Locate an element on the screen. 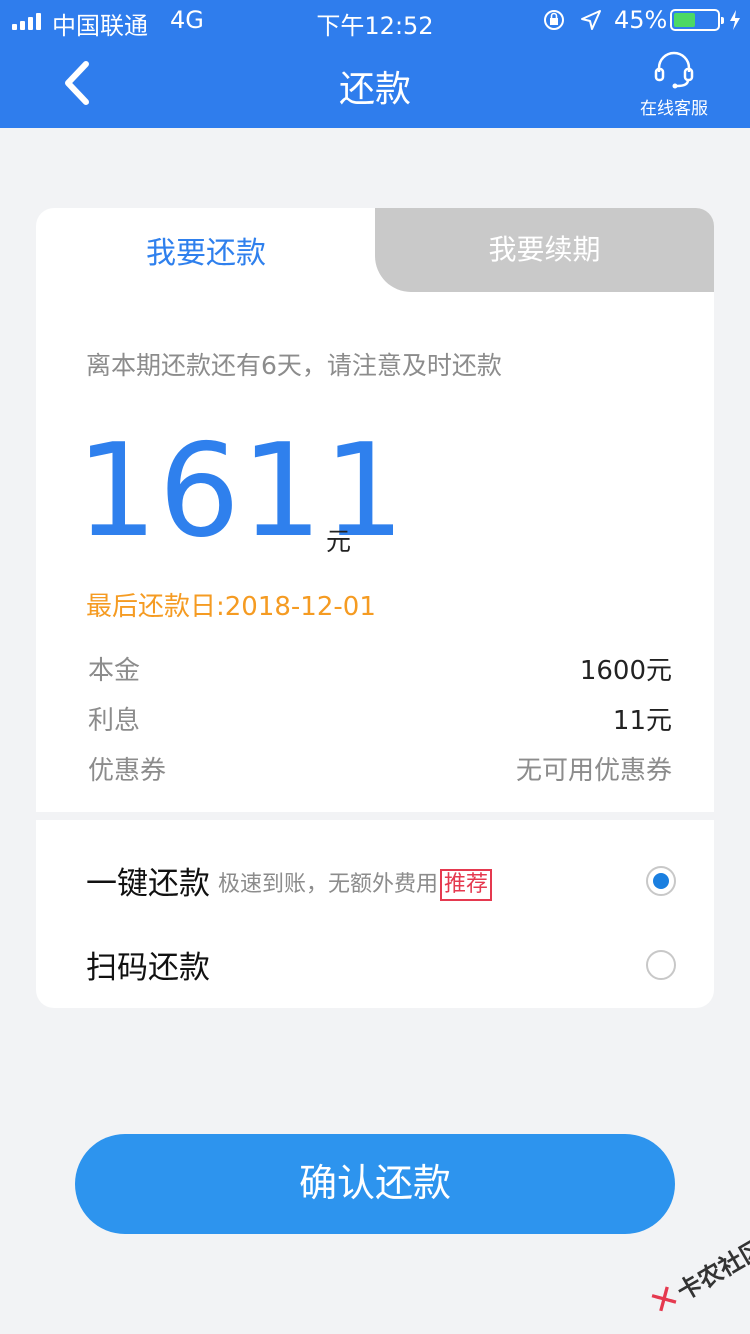 Image resolution: width=750 pixels, height=1334 pixels. radio-selected is located at coordinates (661, 881).